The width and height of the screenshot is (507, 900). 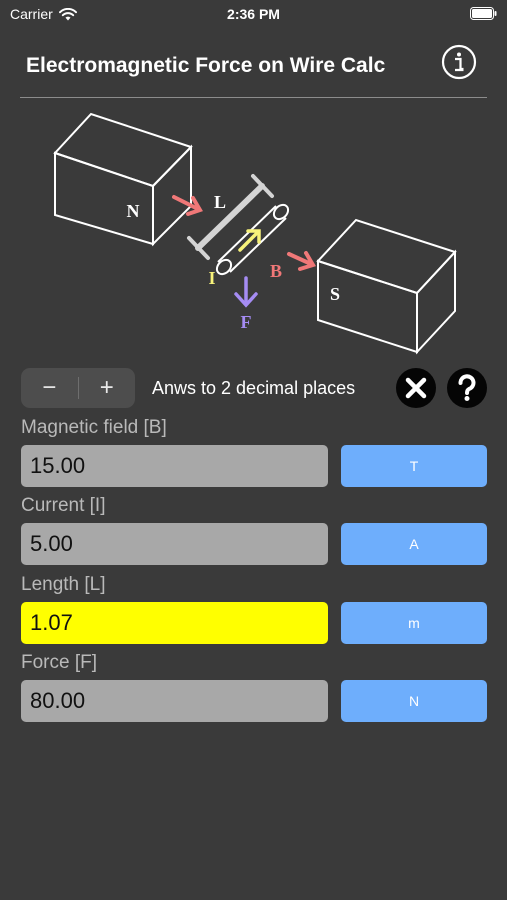 I want to click on field-label: B, so click(x=276, y=271).